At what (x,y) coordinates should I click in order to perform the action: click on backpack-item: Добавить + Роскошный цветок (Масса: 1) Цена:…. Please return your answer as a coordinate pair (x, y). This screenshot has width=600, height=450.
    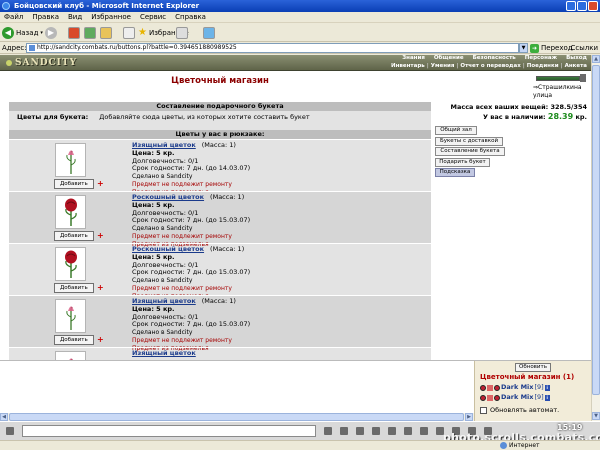
    Looking at the image, I should click on (220, 271).